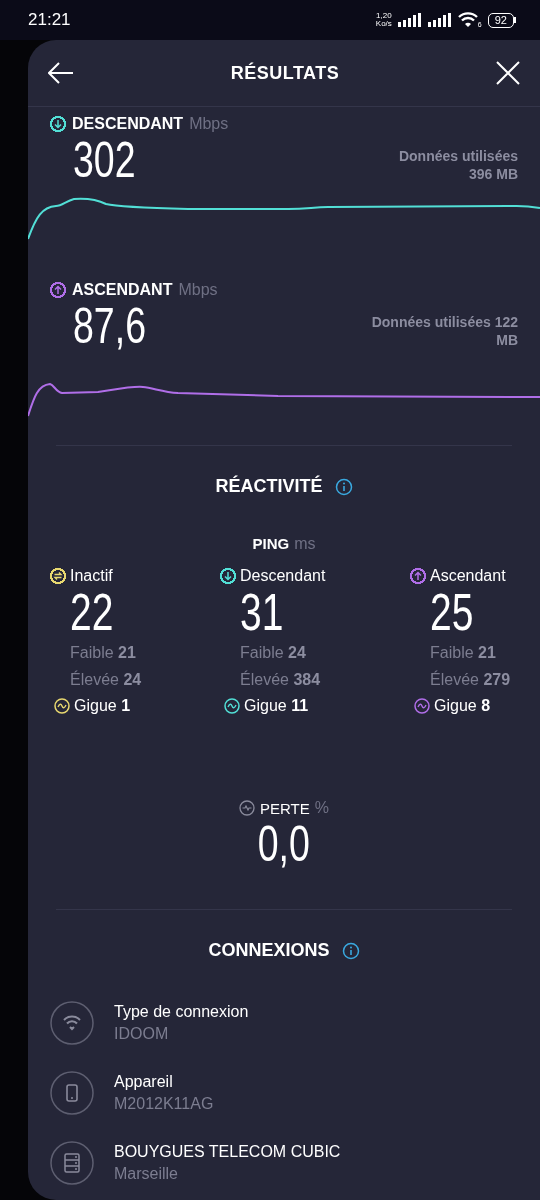 The width and height of the screenshot is (540, 1200). Describe the element at coordinates (281, 679) in the screenshot. I see `ping-high-text: Élevée 384` at that location.